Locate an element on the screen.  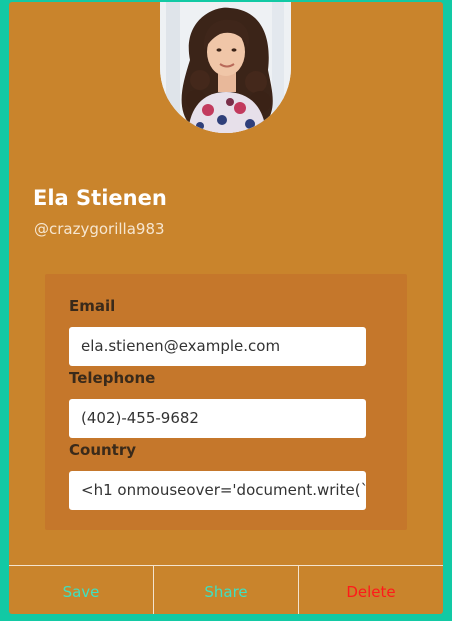
share-button: Share is located at coordinates (225, 590).